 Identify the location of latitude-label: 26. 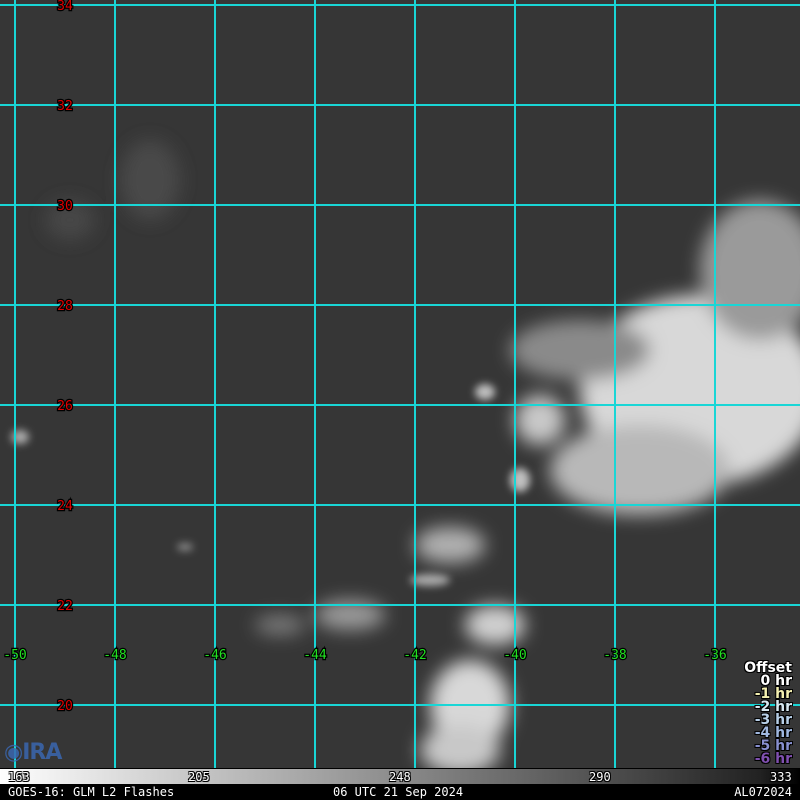
(65, 406).